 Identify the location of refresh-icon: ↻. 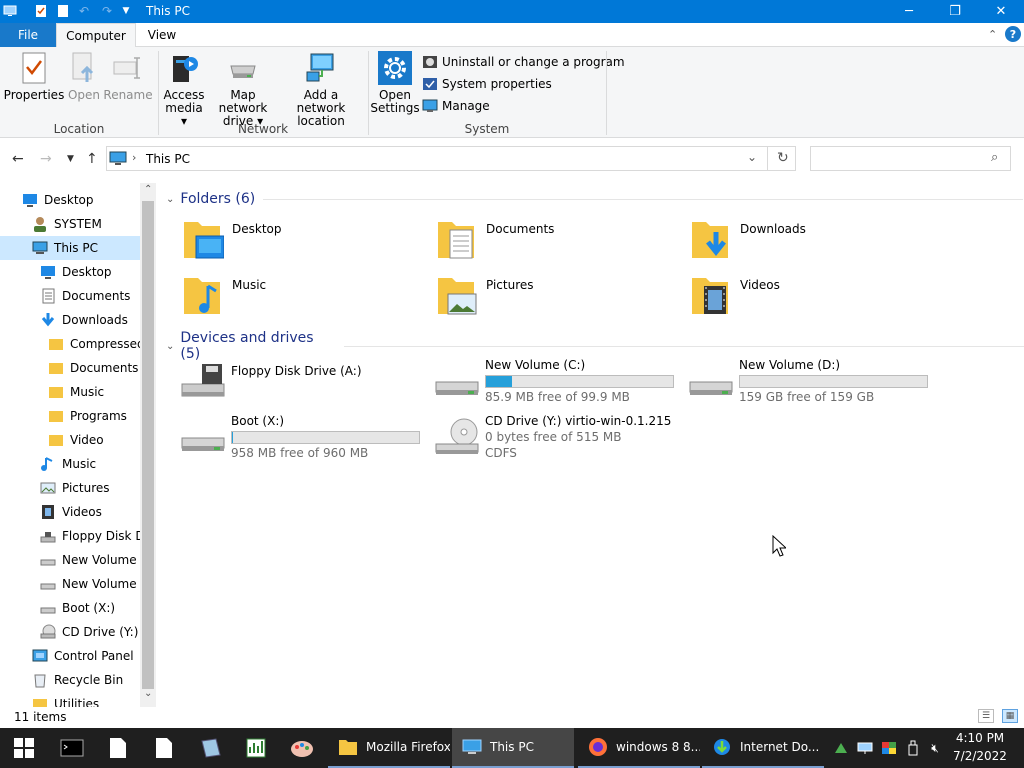
(783, 158).